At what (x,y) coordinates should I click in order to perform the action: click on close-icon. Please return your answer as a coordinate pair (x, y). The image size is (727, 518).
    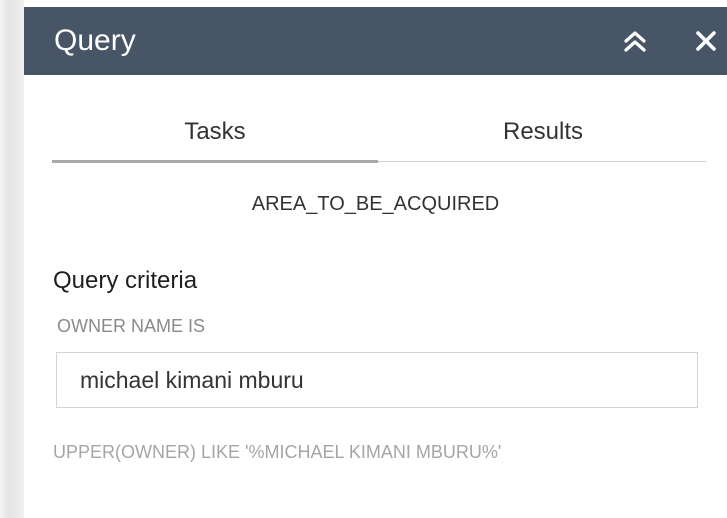
    Looking at the image, I should click on (706, 41).